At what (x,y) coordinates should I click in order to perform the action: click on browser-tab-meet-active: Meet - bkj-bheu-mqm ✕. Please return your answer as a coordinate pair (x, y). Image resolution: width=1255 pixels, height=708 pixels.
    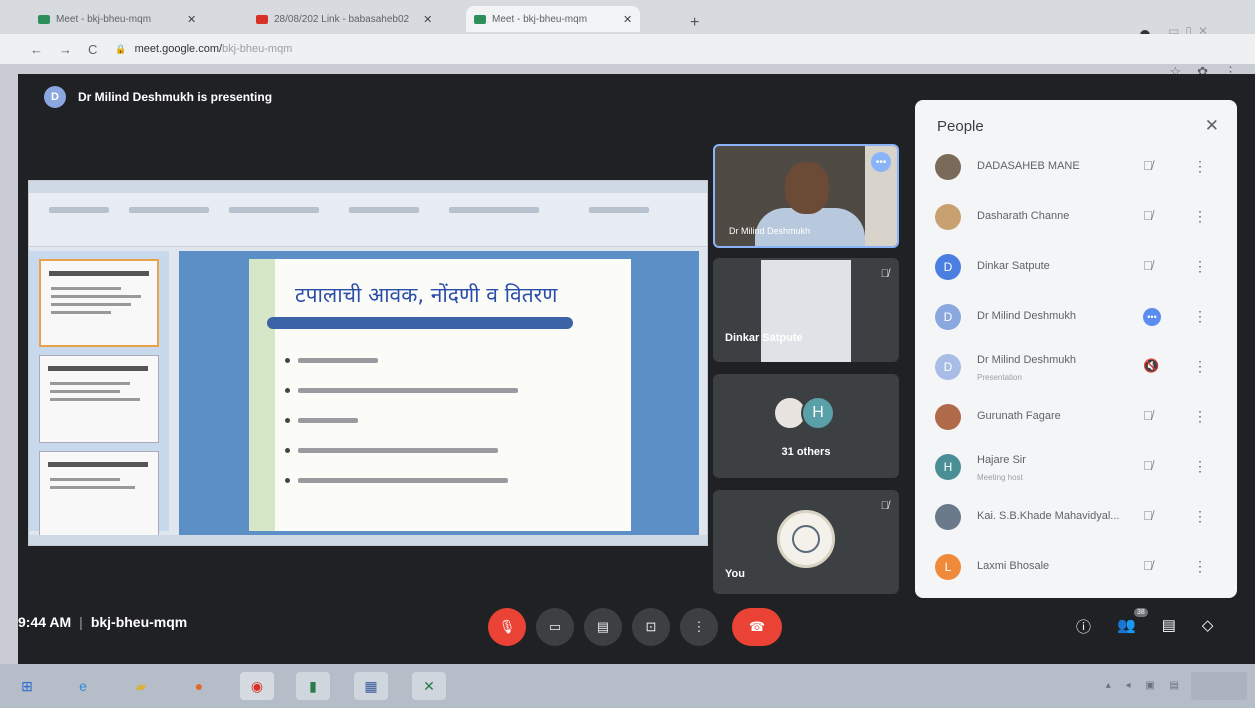
    Looking at the image, I should click on (553, 19).